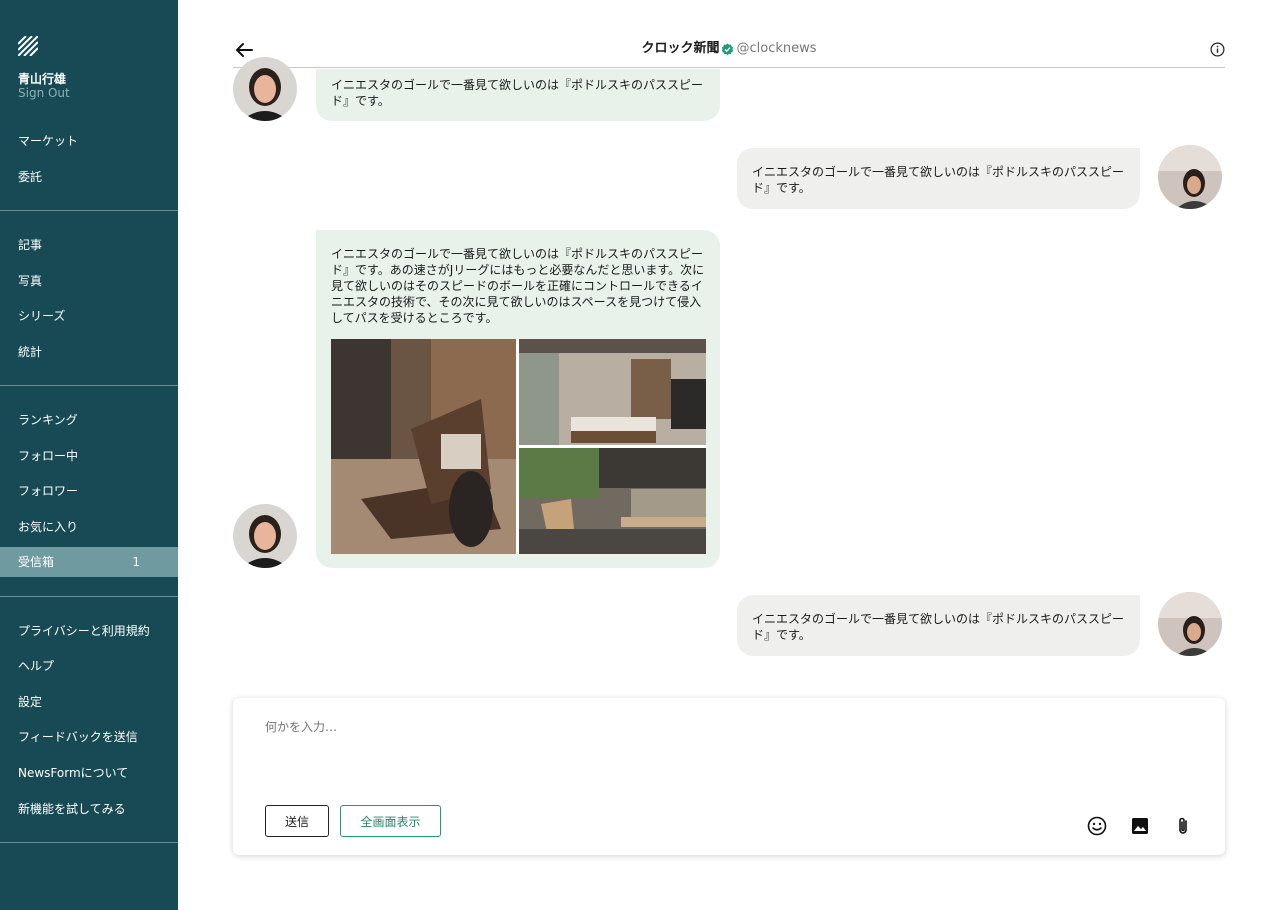 This screenshot has height=910, width=1280. I want to click on photo-patio, so click(612, 501).